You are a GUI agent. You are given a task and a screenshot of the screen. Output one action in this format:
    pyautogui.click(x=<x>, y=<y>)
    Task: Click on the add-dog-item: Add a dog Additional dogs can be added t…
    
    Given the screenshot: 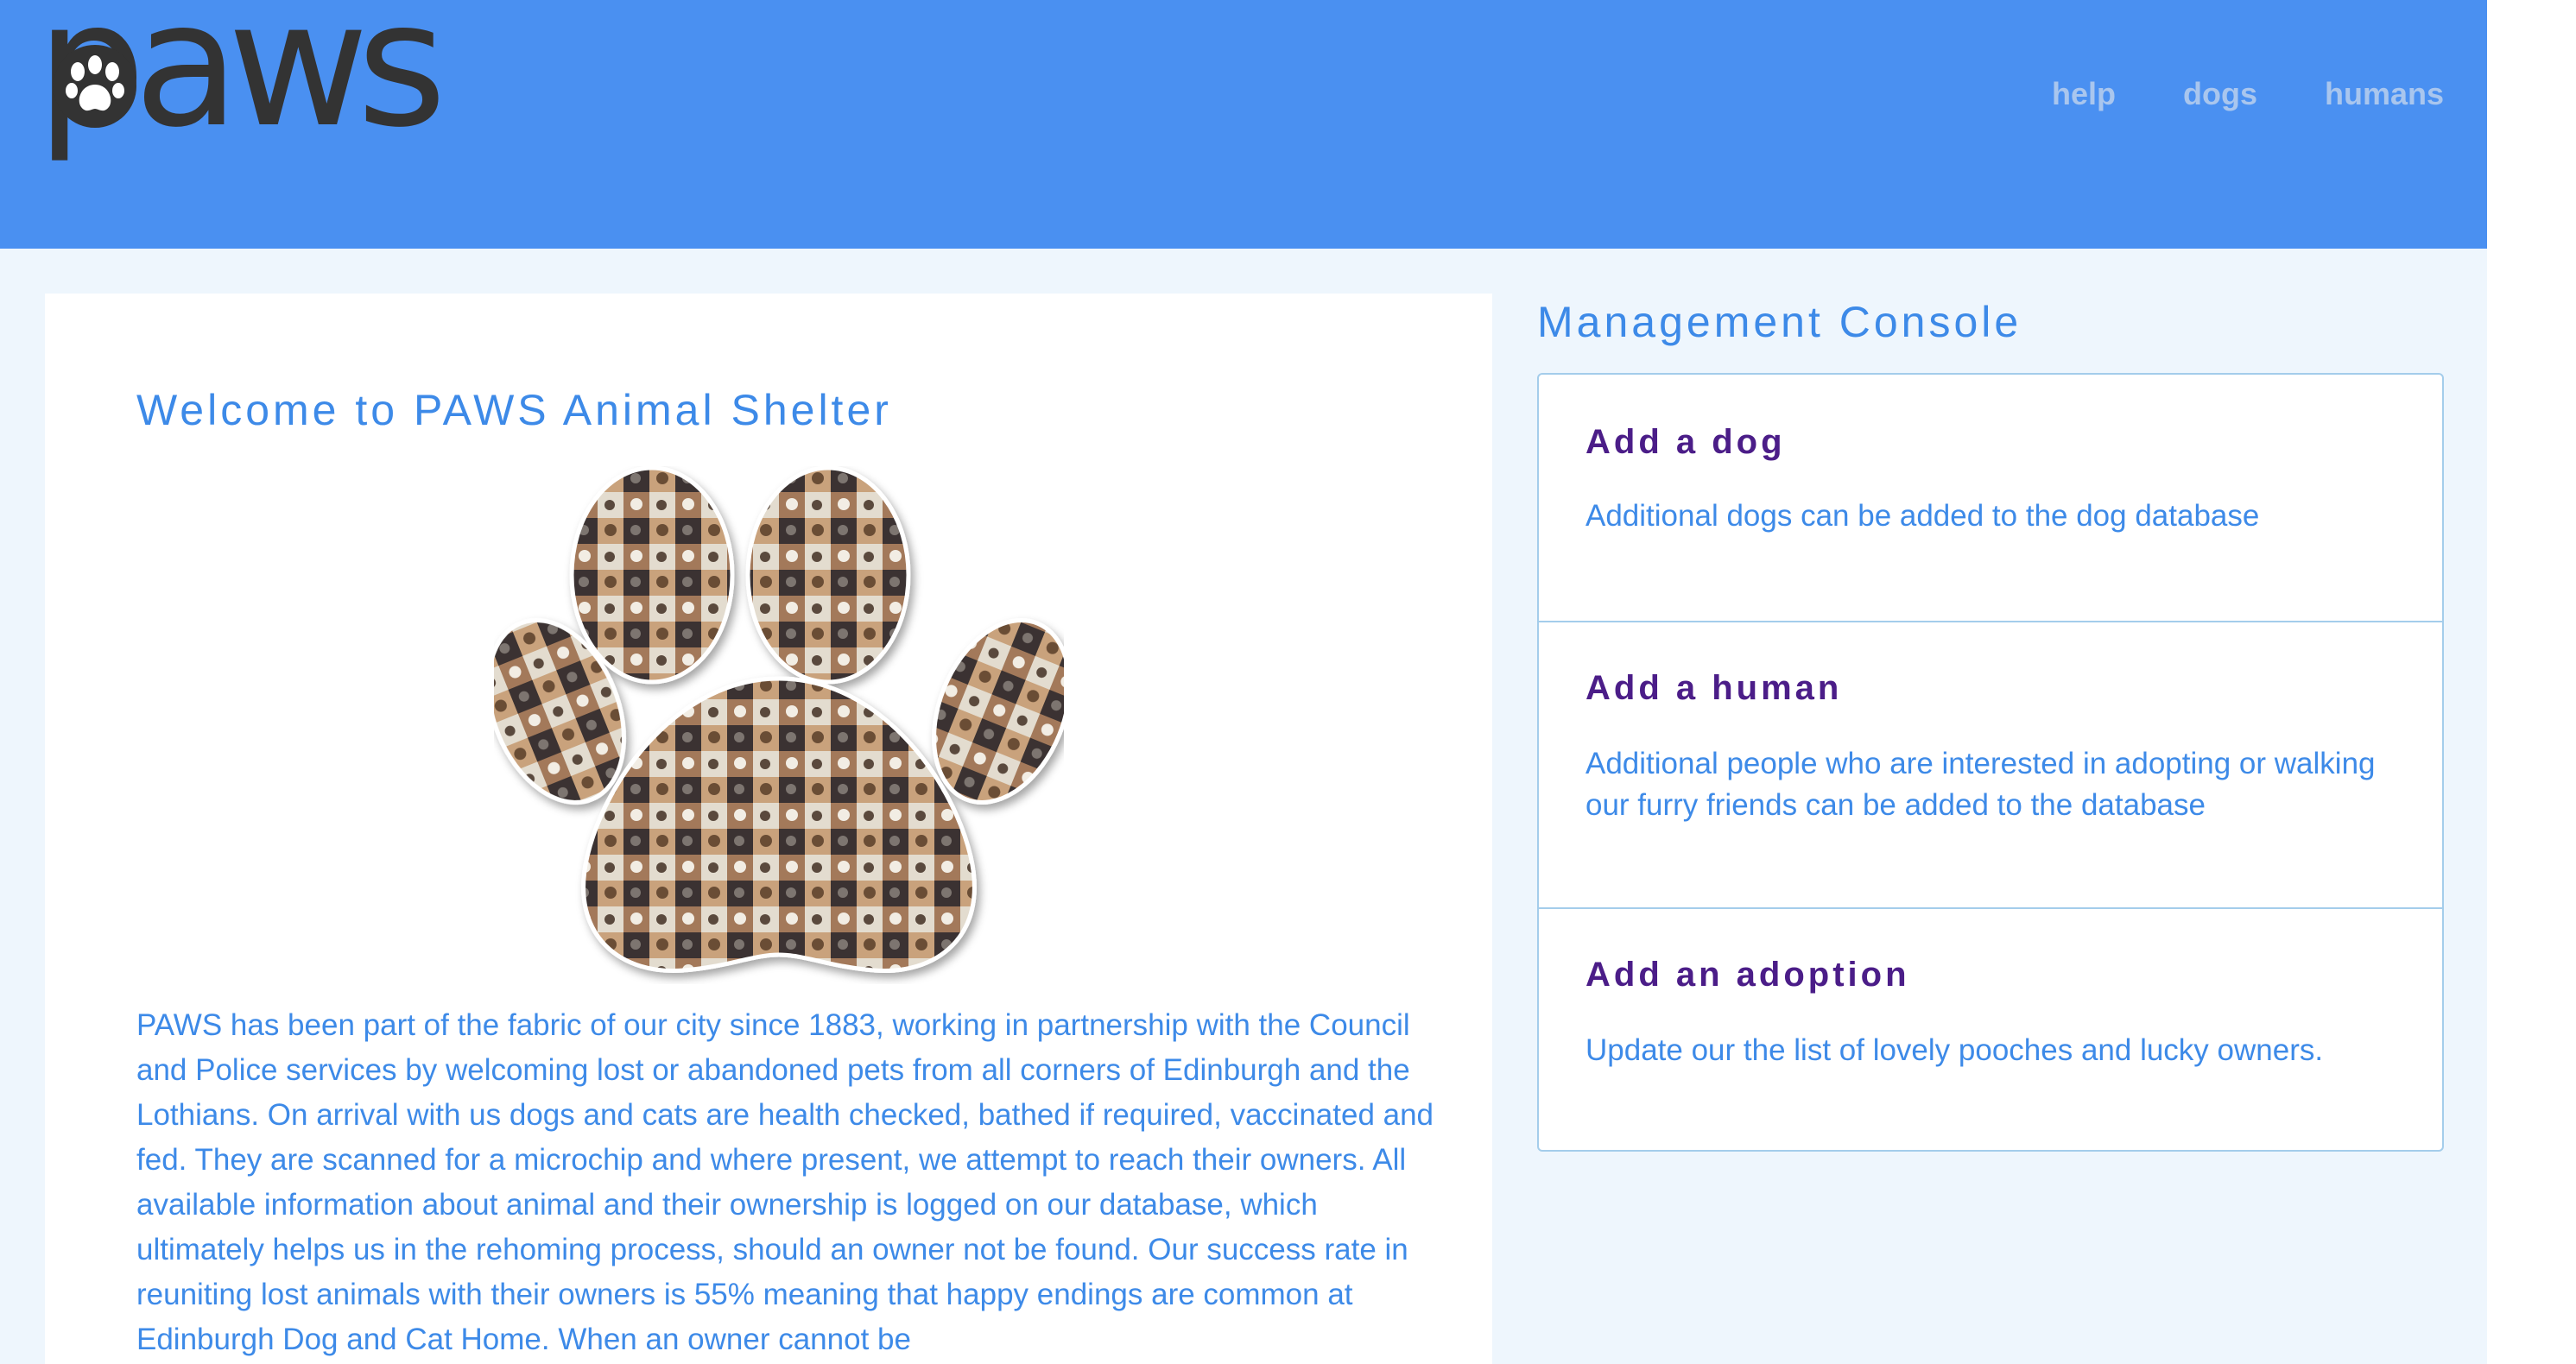 What is the action you would take?
    pyautogui.click(x=1990, y=499)
    